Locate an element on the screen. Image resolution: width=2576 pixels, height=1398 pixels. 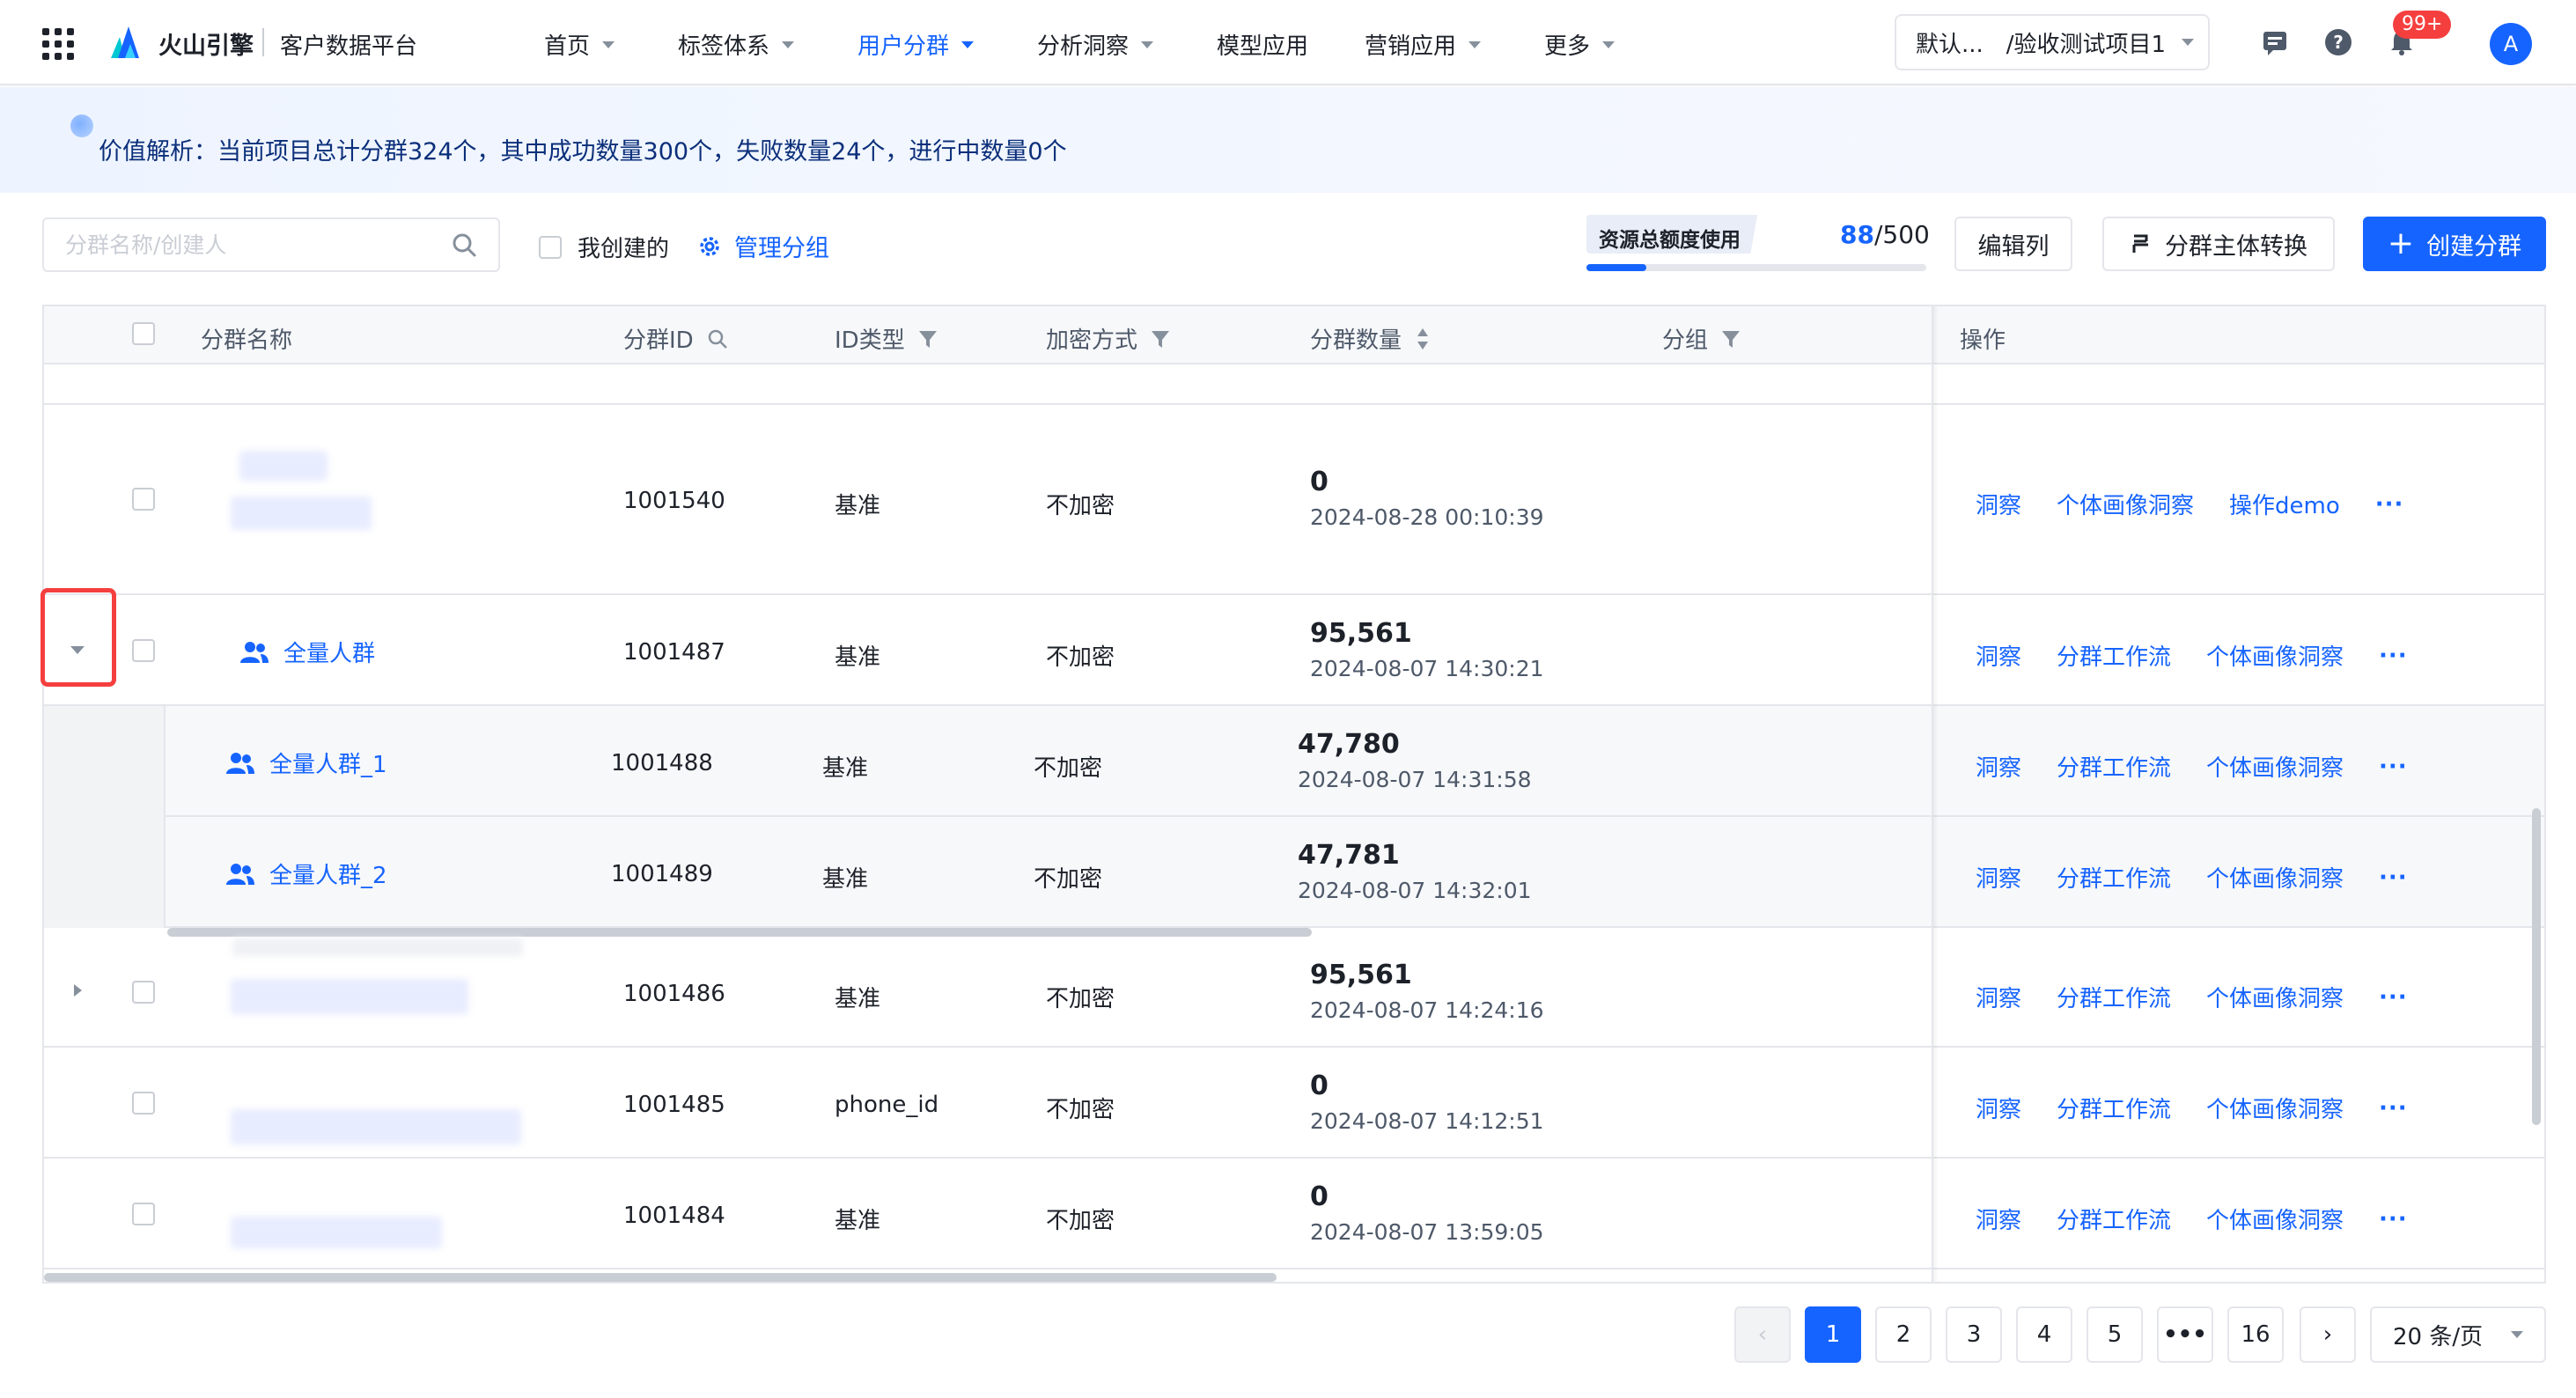
edit-columns-button: 编辑列 is located at coordinates (2013, 244).